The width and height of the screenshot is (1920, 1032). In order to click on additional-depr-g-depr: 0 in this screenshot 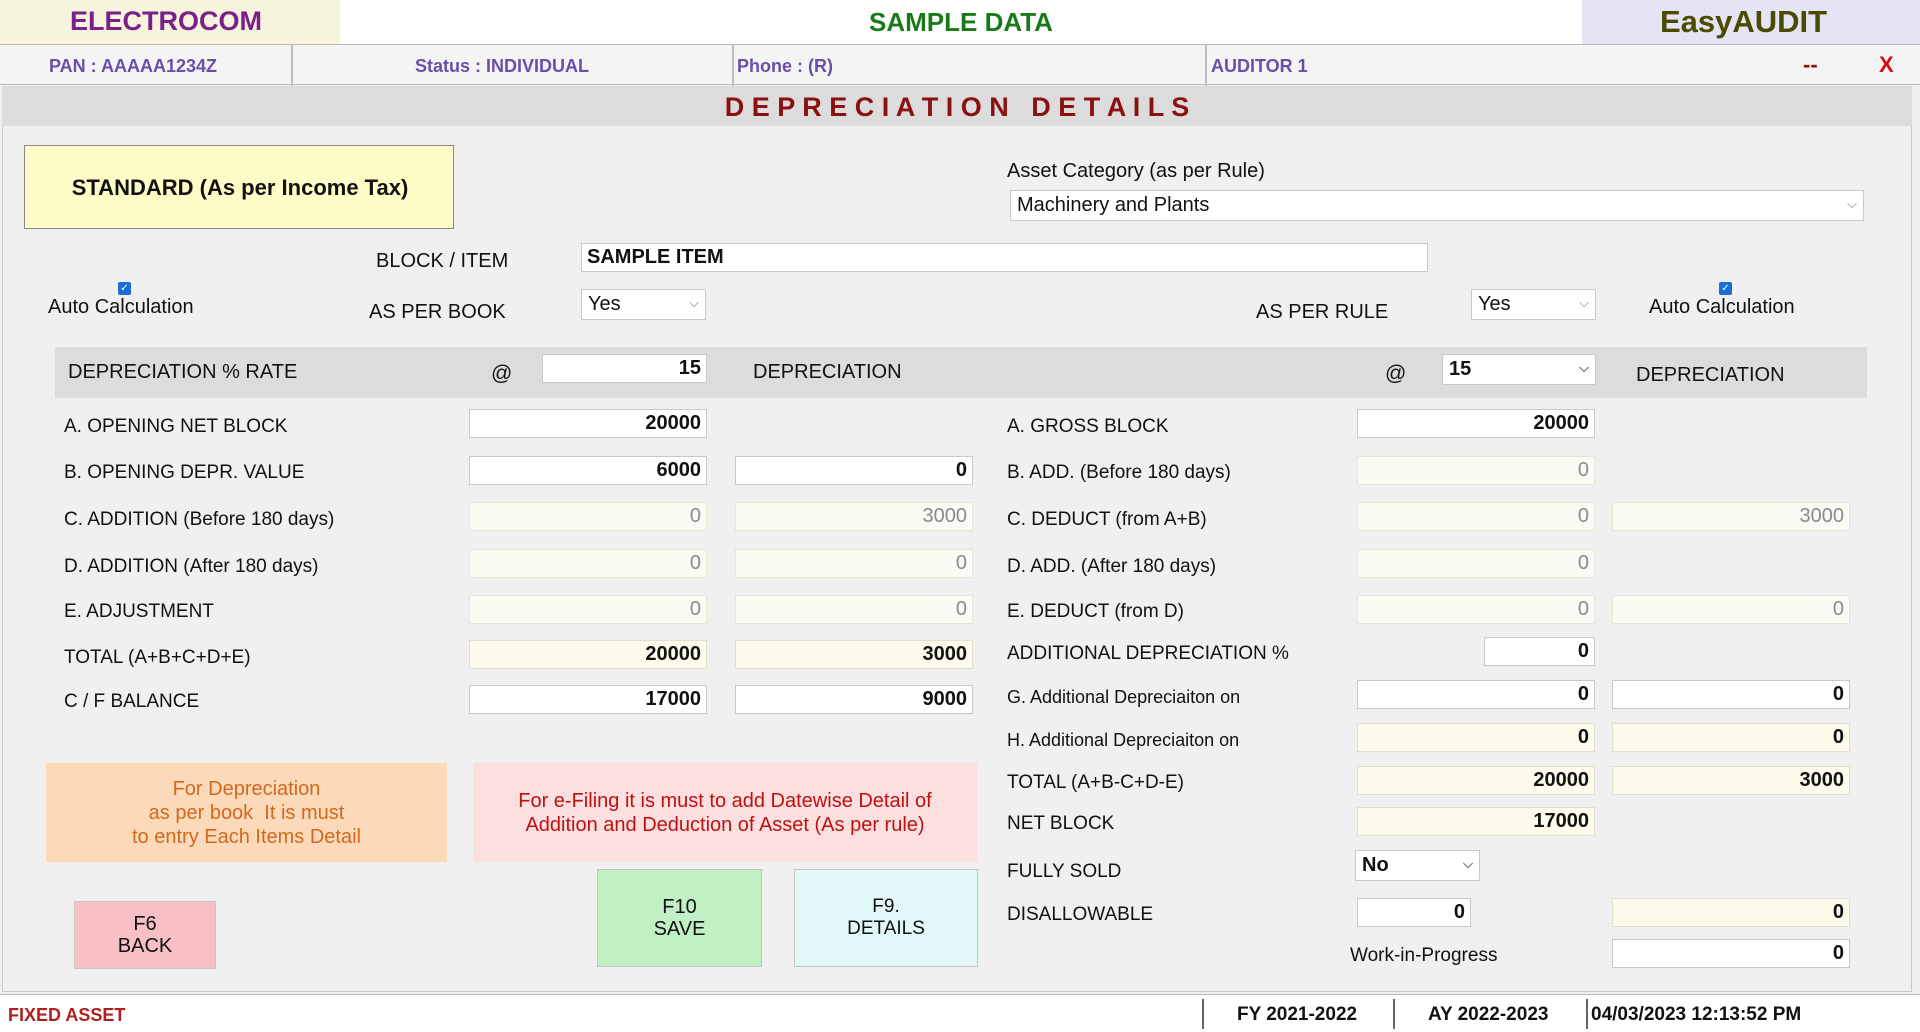, I will do `click(1731, 694)`.